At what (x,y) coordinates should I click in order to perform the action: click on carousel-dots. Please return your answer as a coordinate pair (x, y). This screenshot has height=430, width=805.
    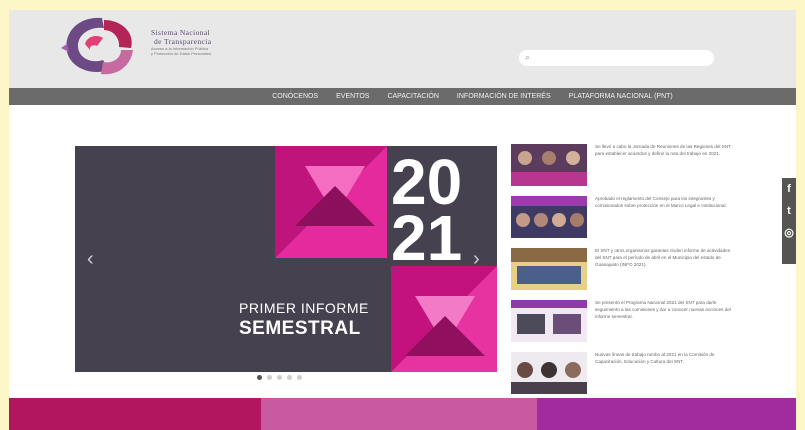
    Looking at the image, I should click on (279, 377).